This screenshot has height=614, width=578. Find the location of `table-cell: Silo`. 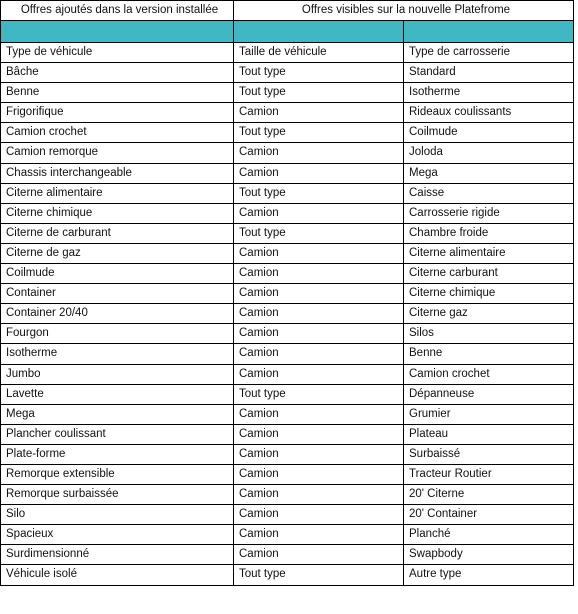

table-cell: Silo is located at coordinates (117, 515).